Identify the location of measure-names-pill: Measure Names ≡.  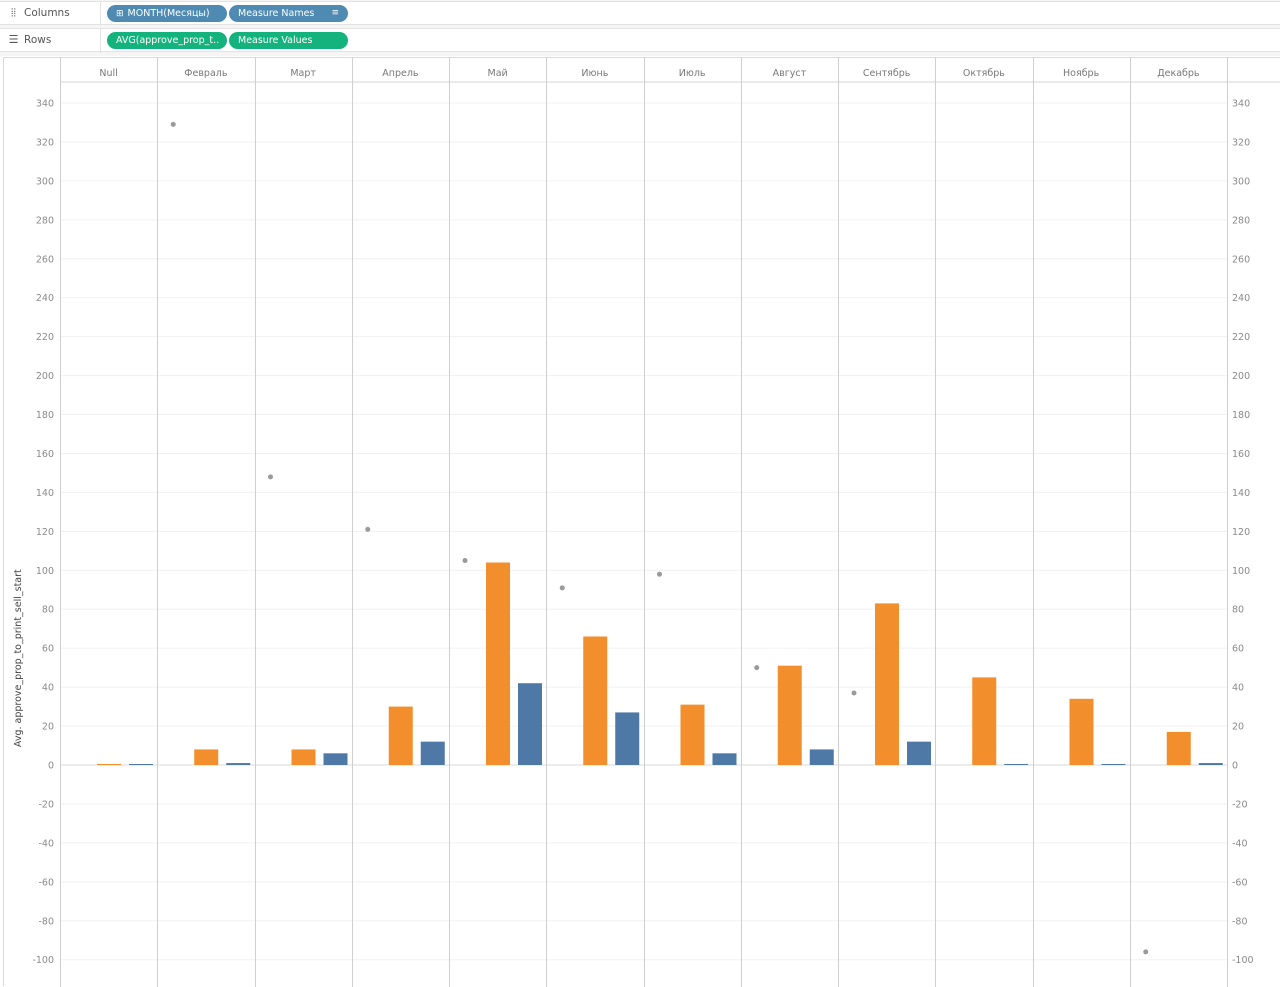
(288, 13).